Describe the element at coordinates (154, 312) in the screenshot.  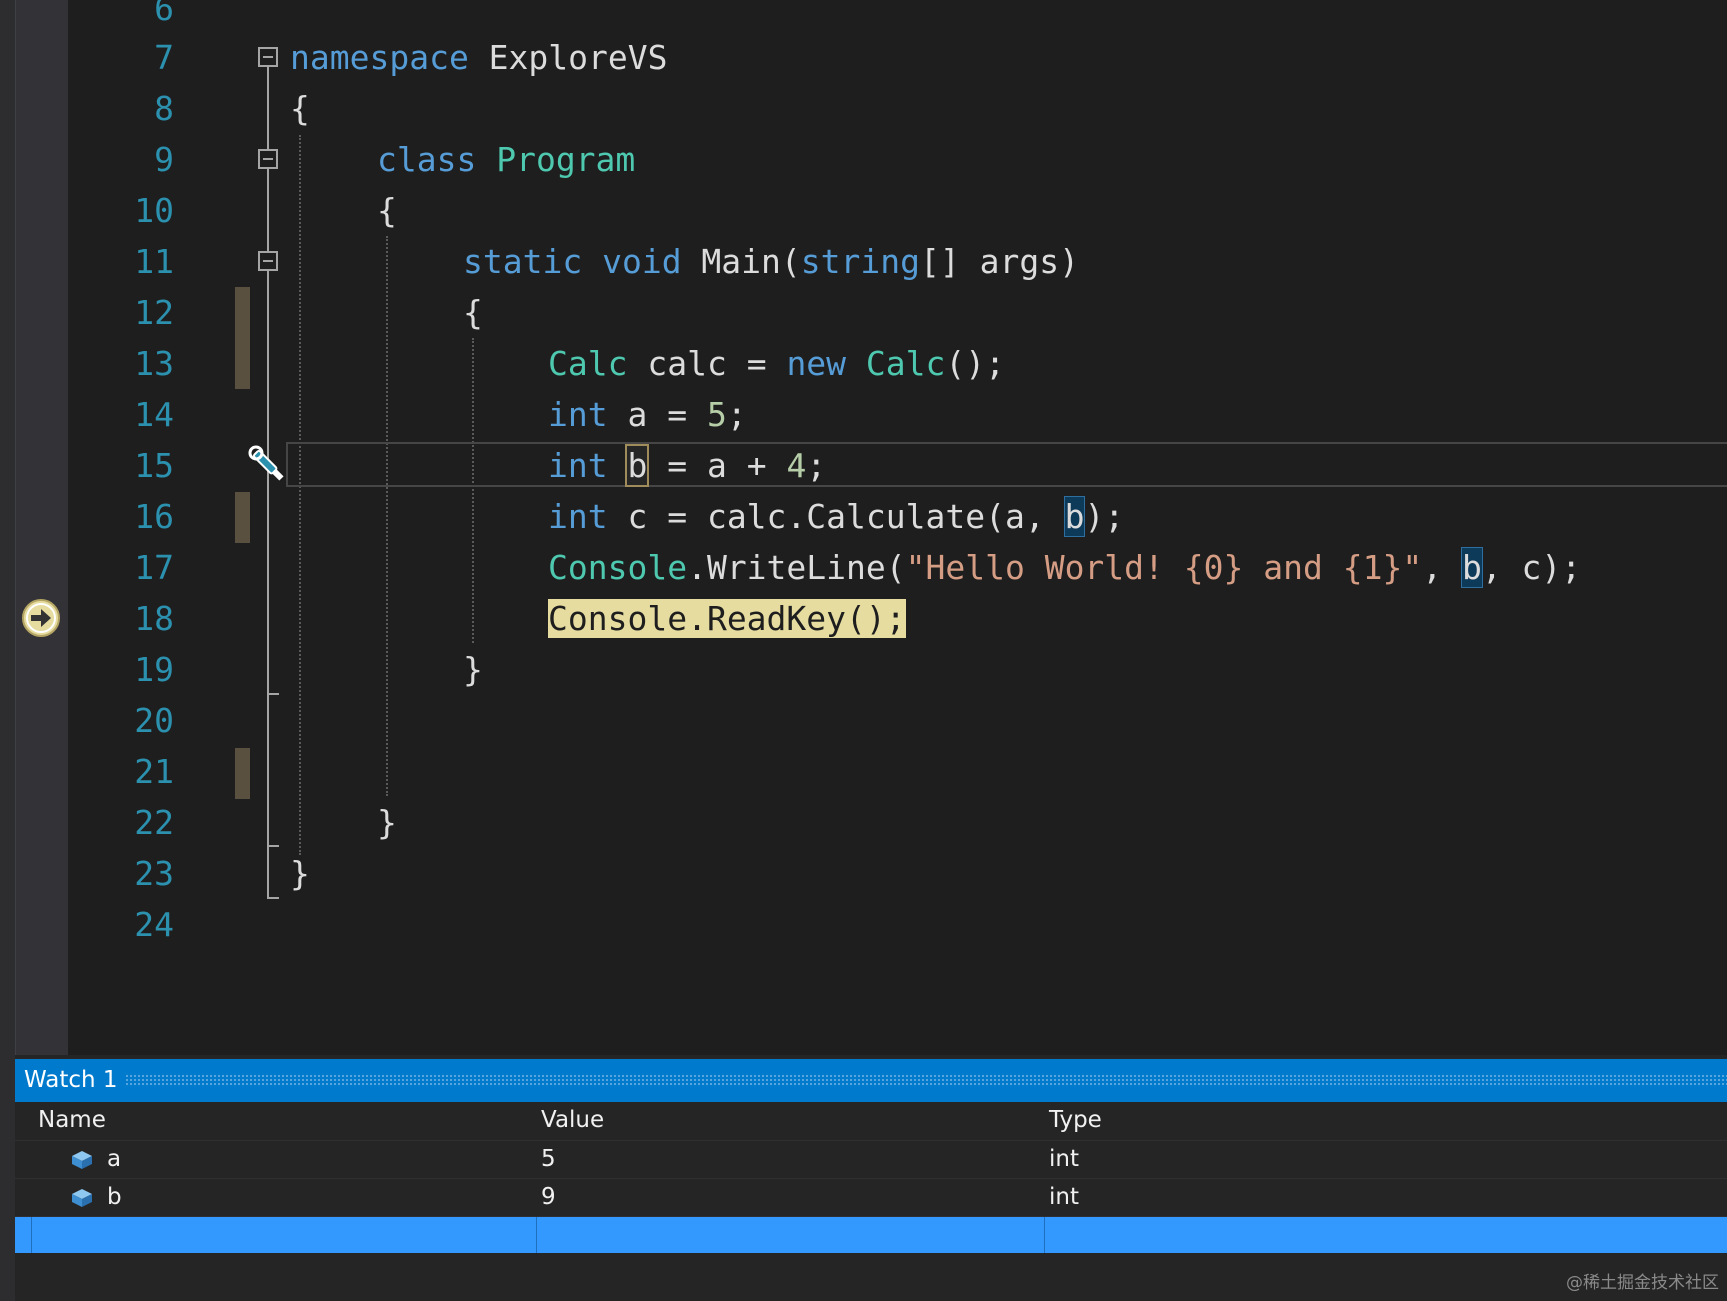
I see `line-number: 12` at that location.